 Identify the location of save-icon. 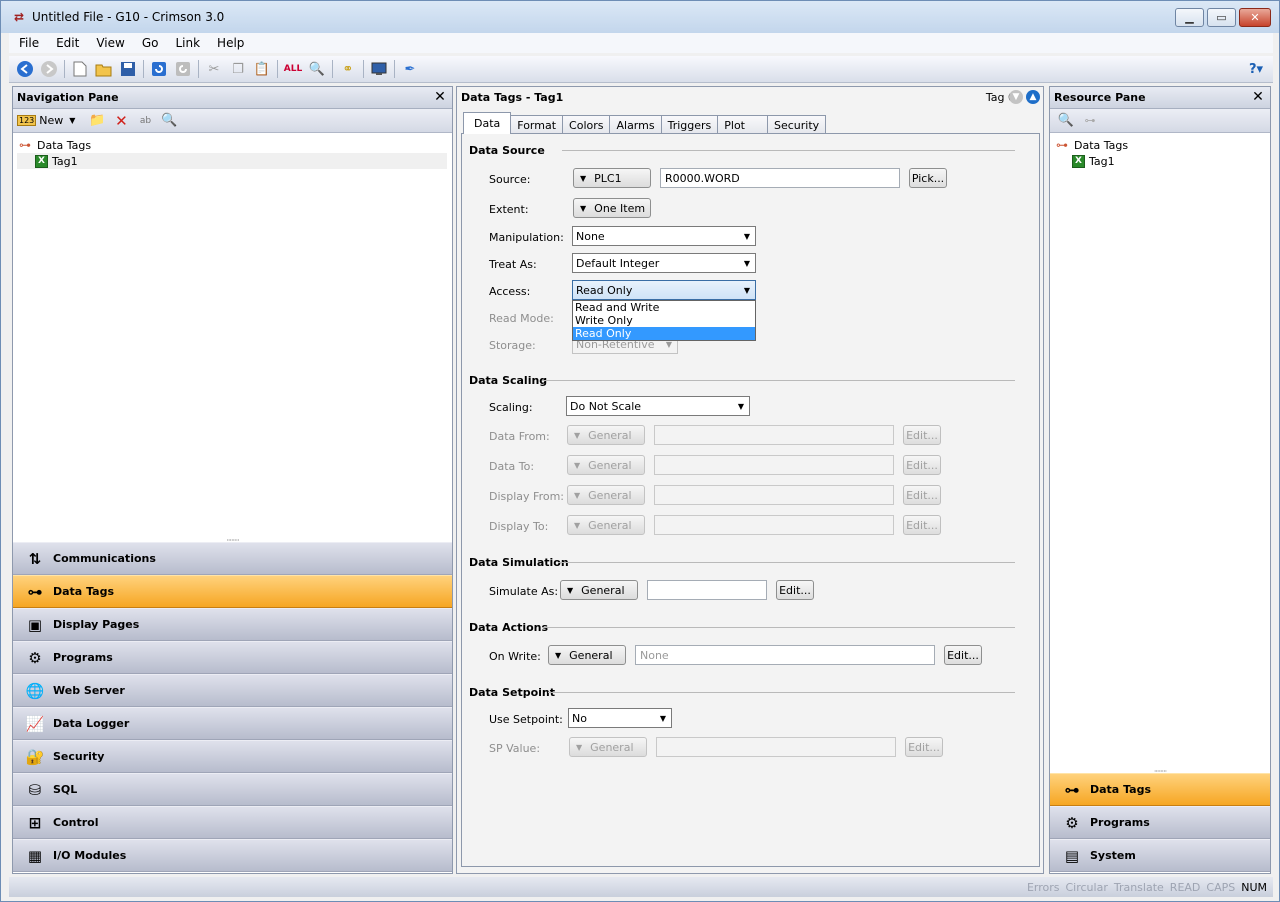
(128, 69).